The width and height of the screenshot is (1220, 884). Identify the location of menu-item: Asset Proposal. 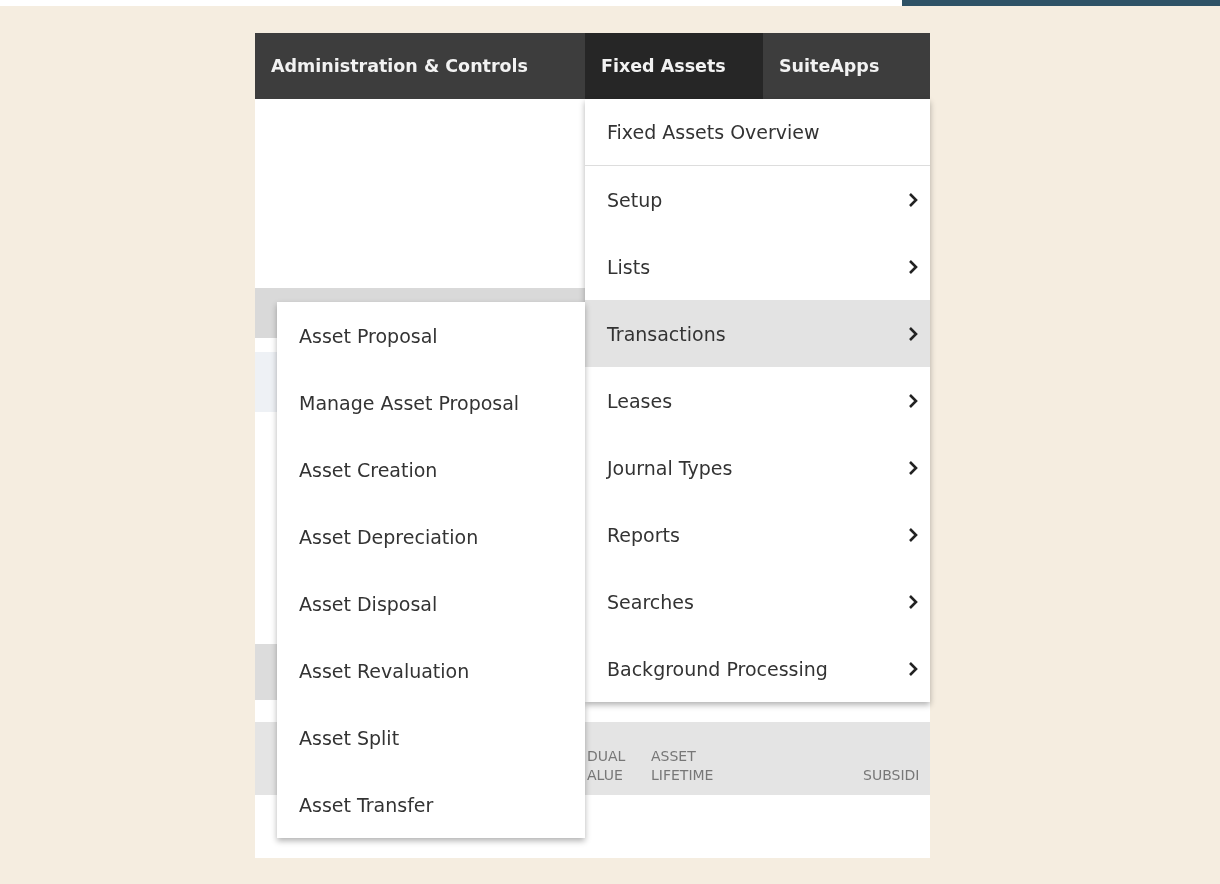
(431, 335).